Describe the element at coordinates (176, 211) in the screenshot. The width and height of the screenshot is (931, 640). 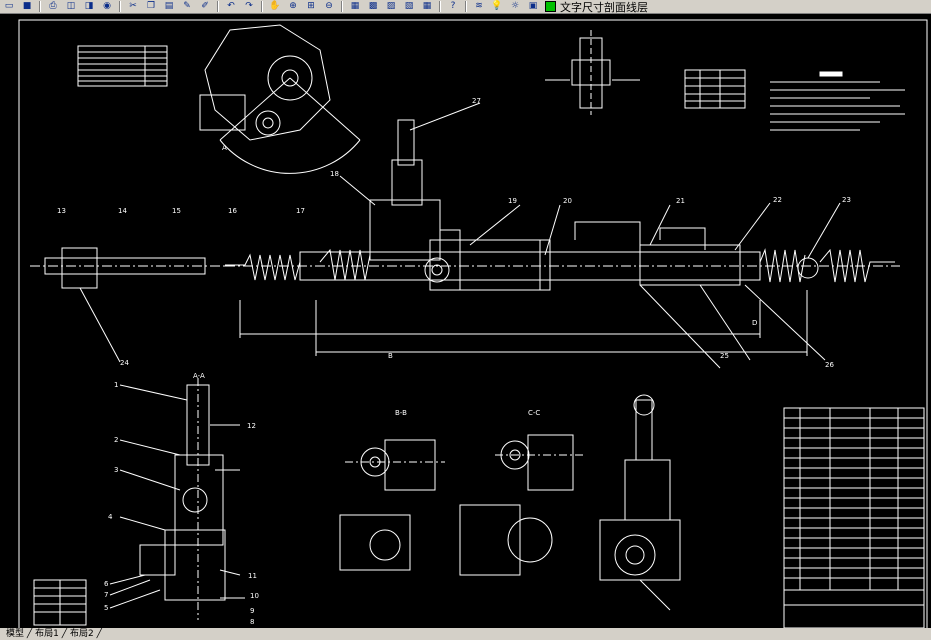
I see `balloon-15: 15` at that location.